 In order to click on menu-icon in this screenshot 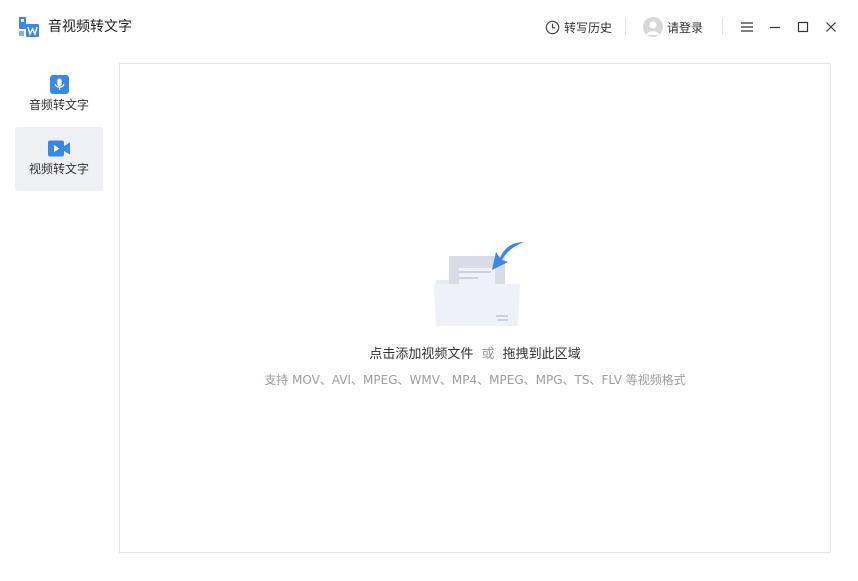, I will do `click(747, 27)`.